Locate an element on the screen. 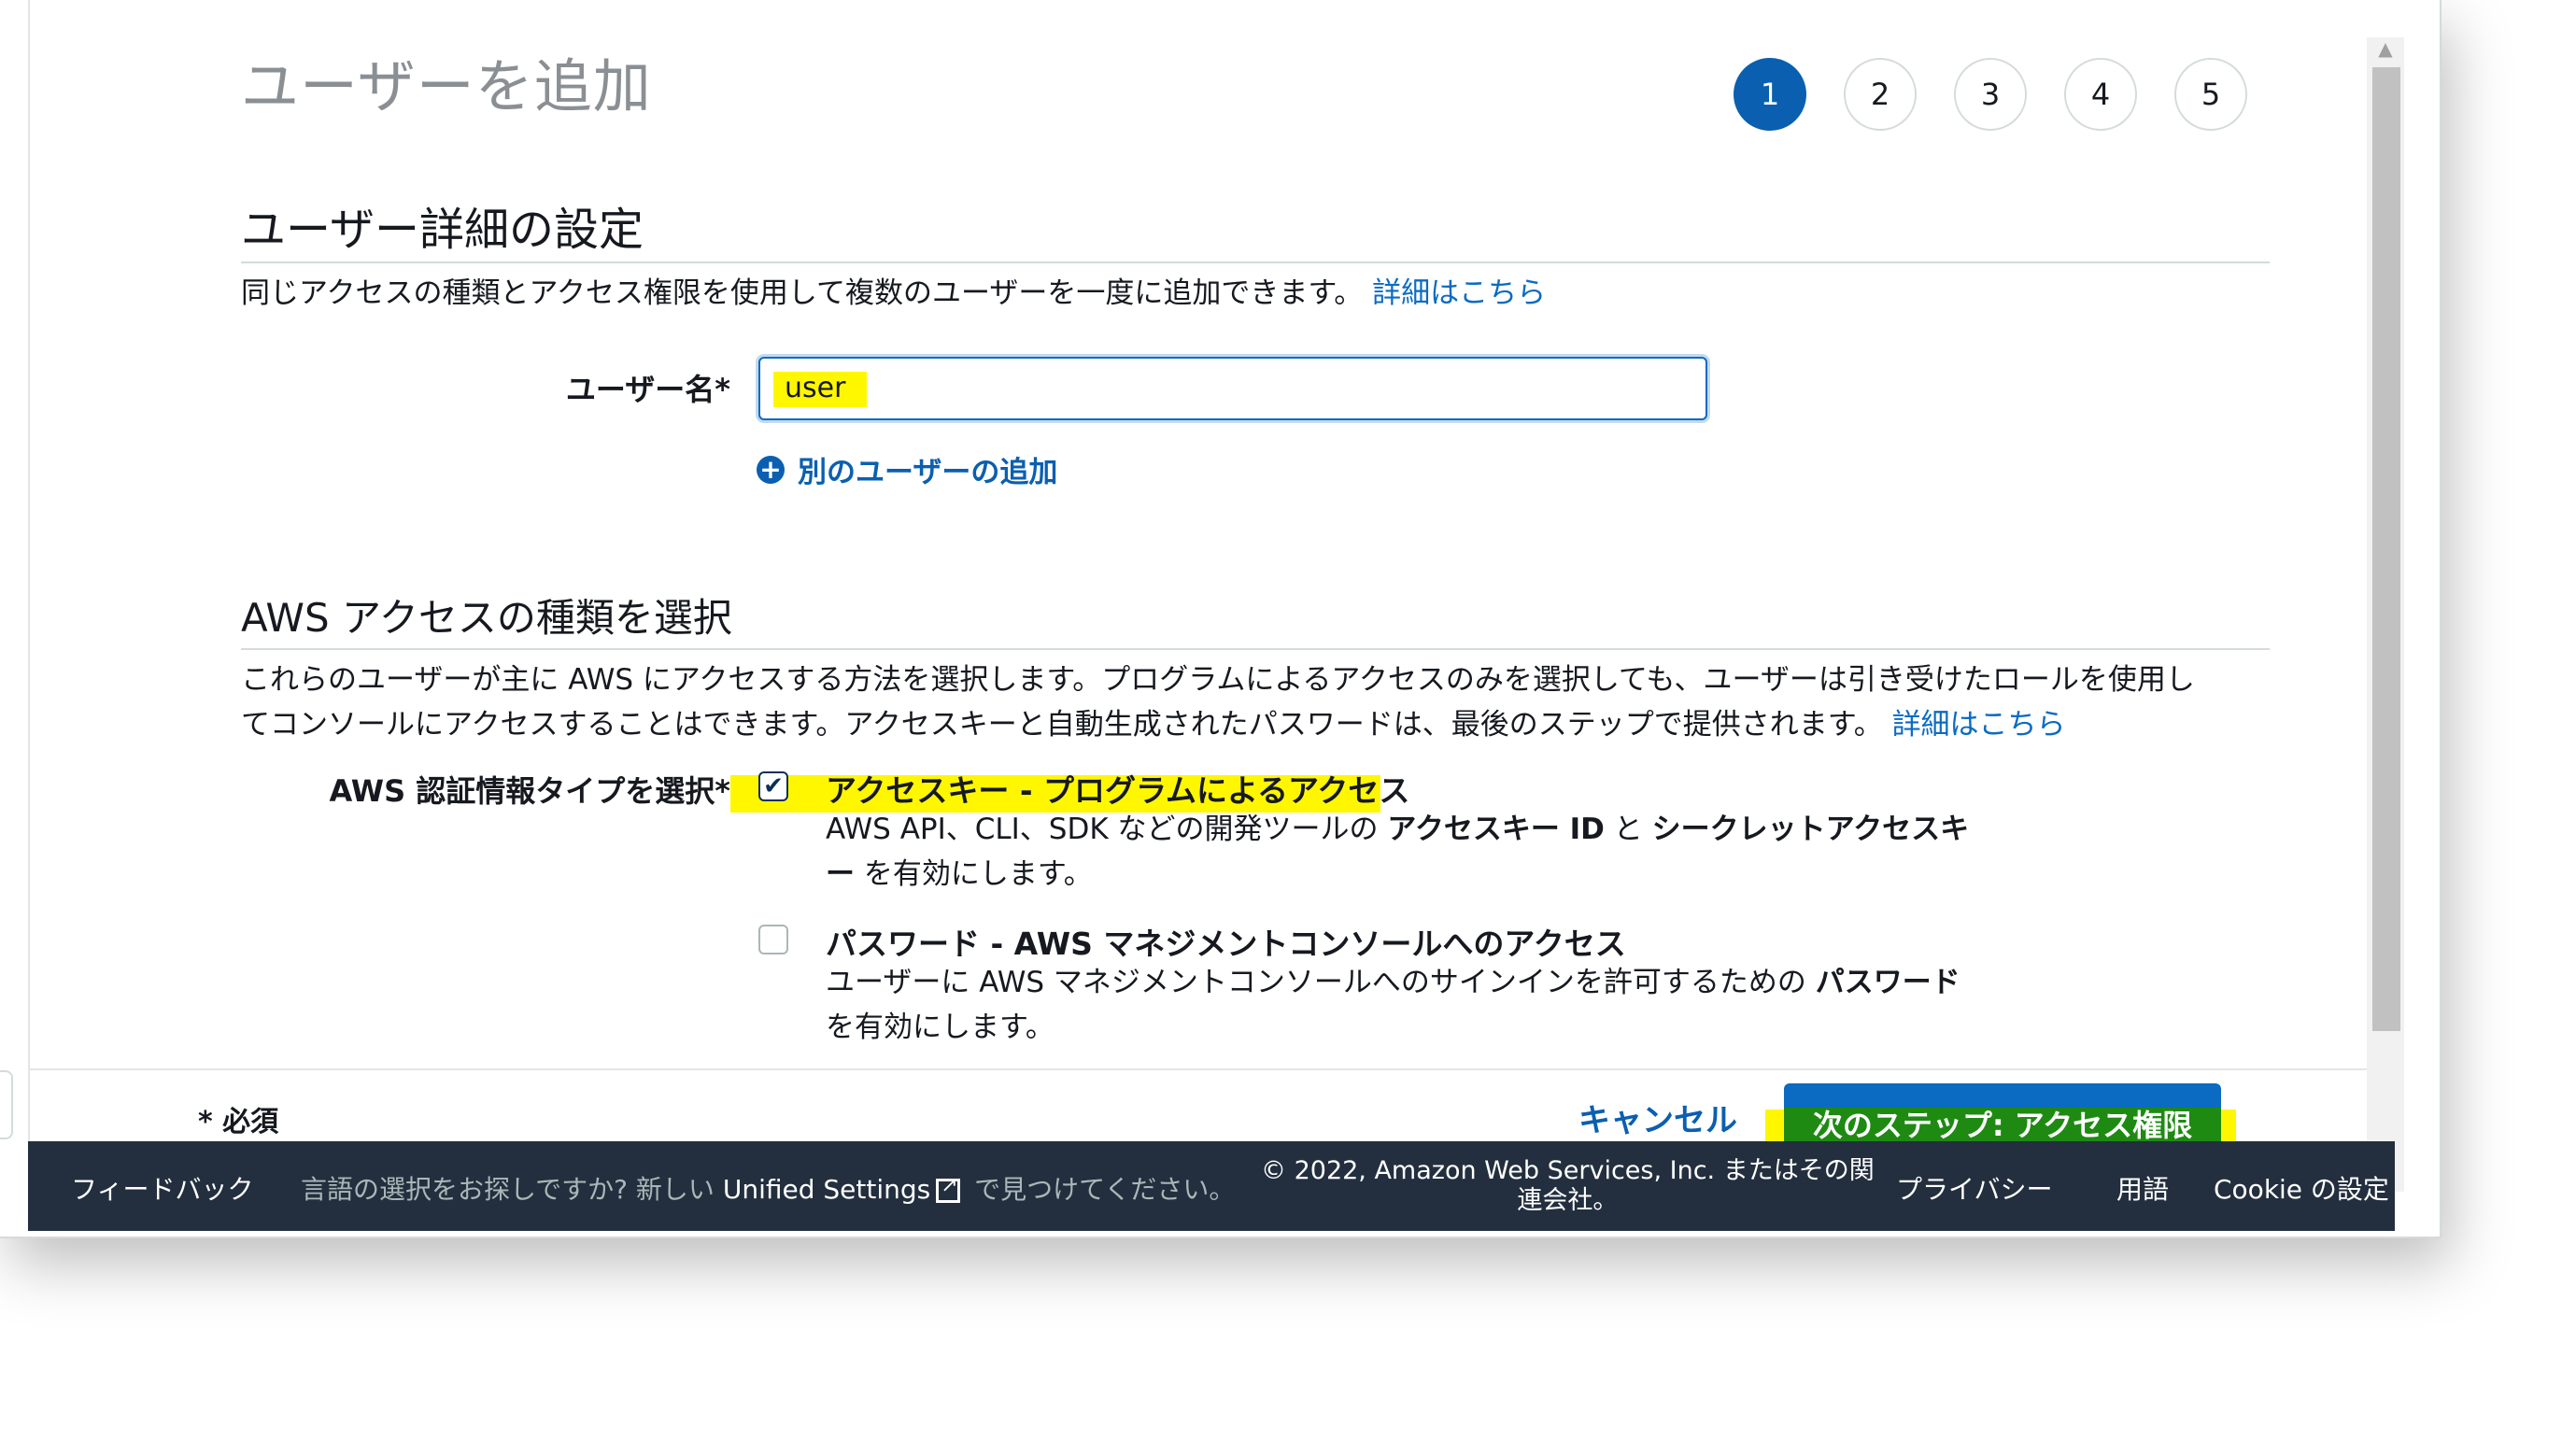 This screenshot has height=1442, width=2576. step-indicator: 1 2 3 4 5 is located at coordinates (1990, 94).